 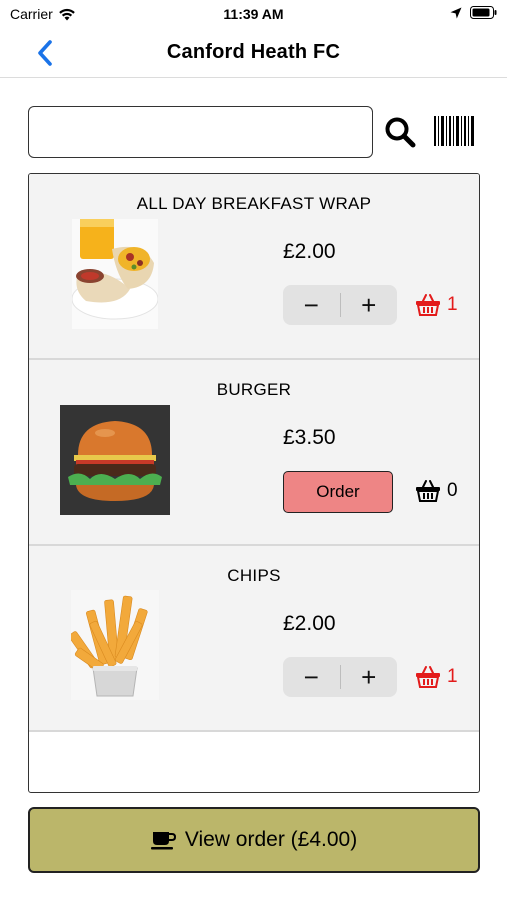 I want to click on status-time: 11:39 AM, so click(x=253, y=14).